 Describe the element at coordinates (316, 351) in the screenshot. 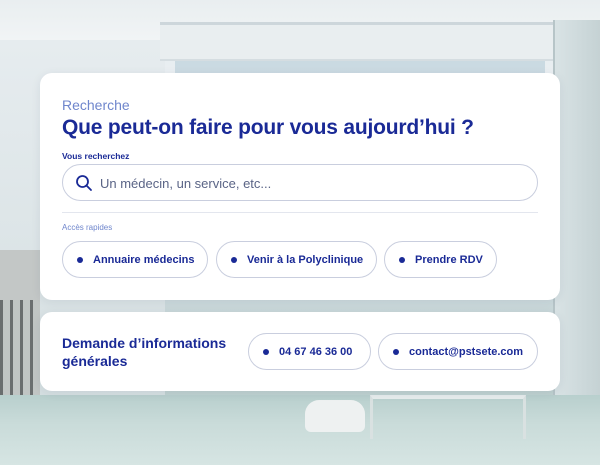

I see `phone-number: 04 67 46 36 00` at that location.